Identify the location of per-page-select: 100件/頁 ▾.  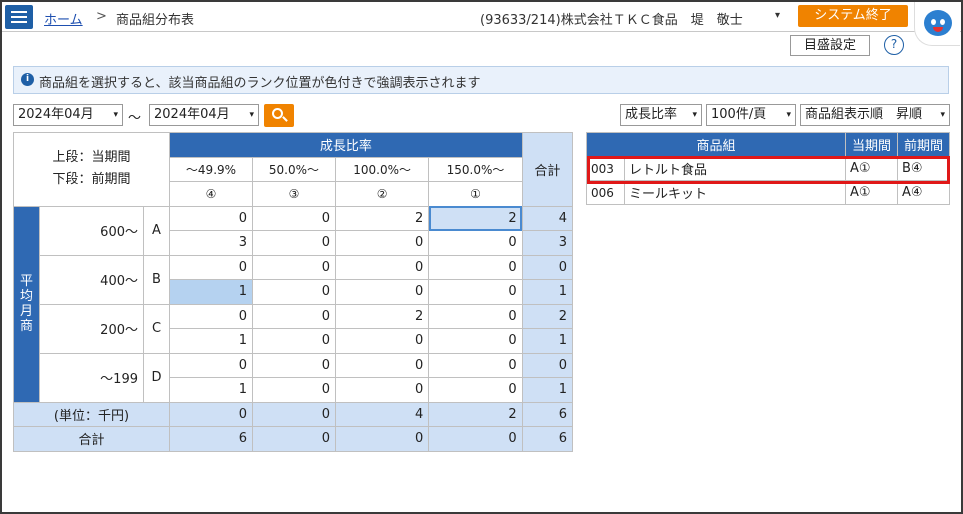
(751, 115).